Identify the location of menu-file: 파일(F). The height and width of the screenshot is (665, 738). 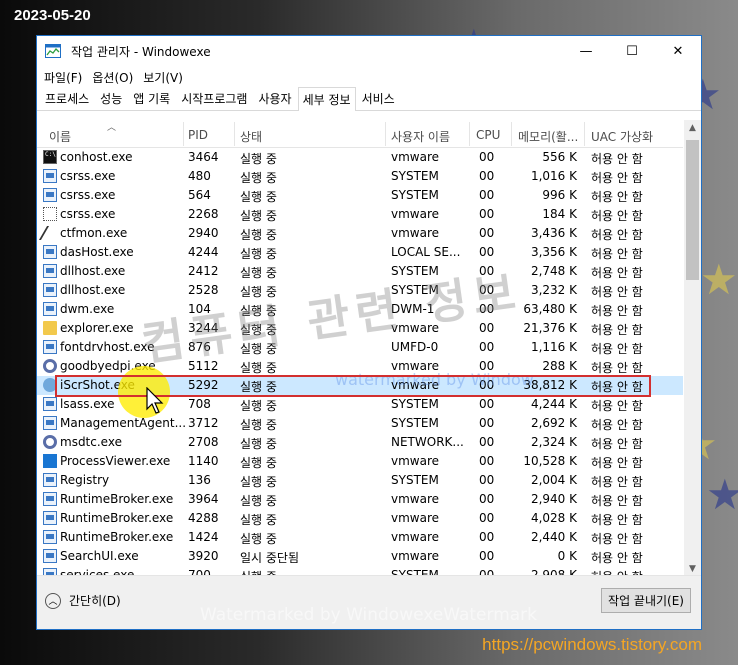
(63, 77).